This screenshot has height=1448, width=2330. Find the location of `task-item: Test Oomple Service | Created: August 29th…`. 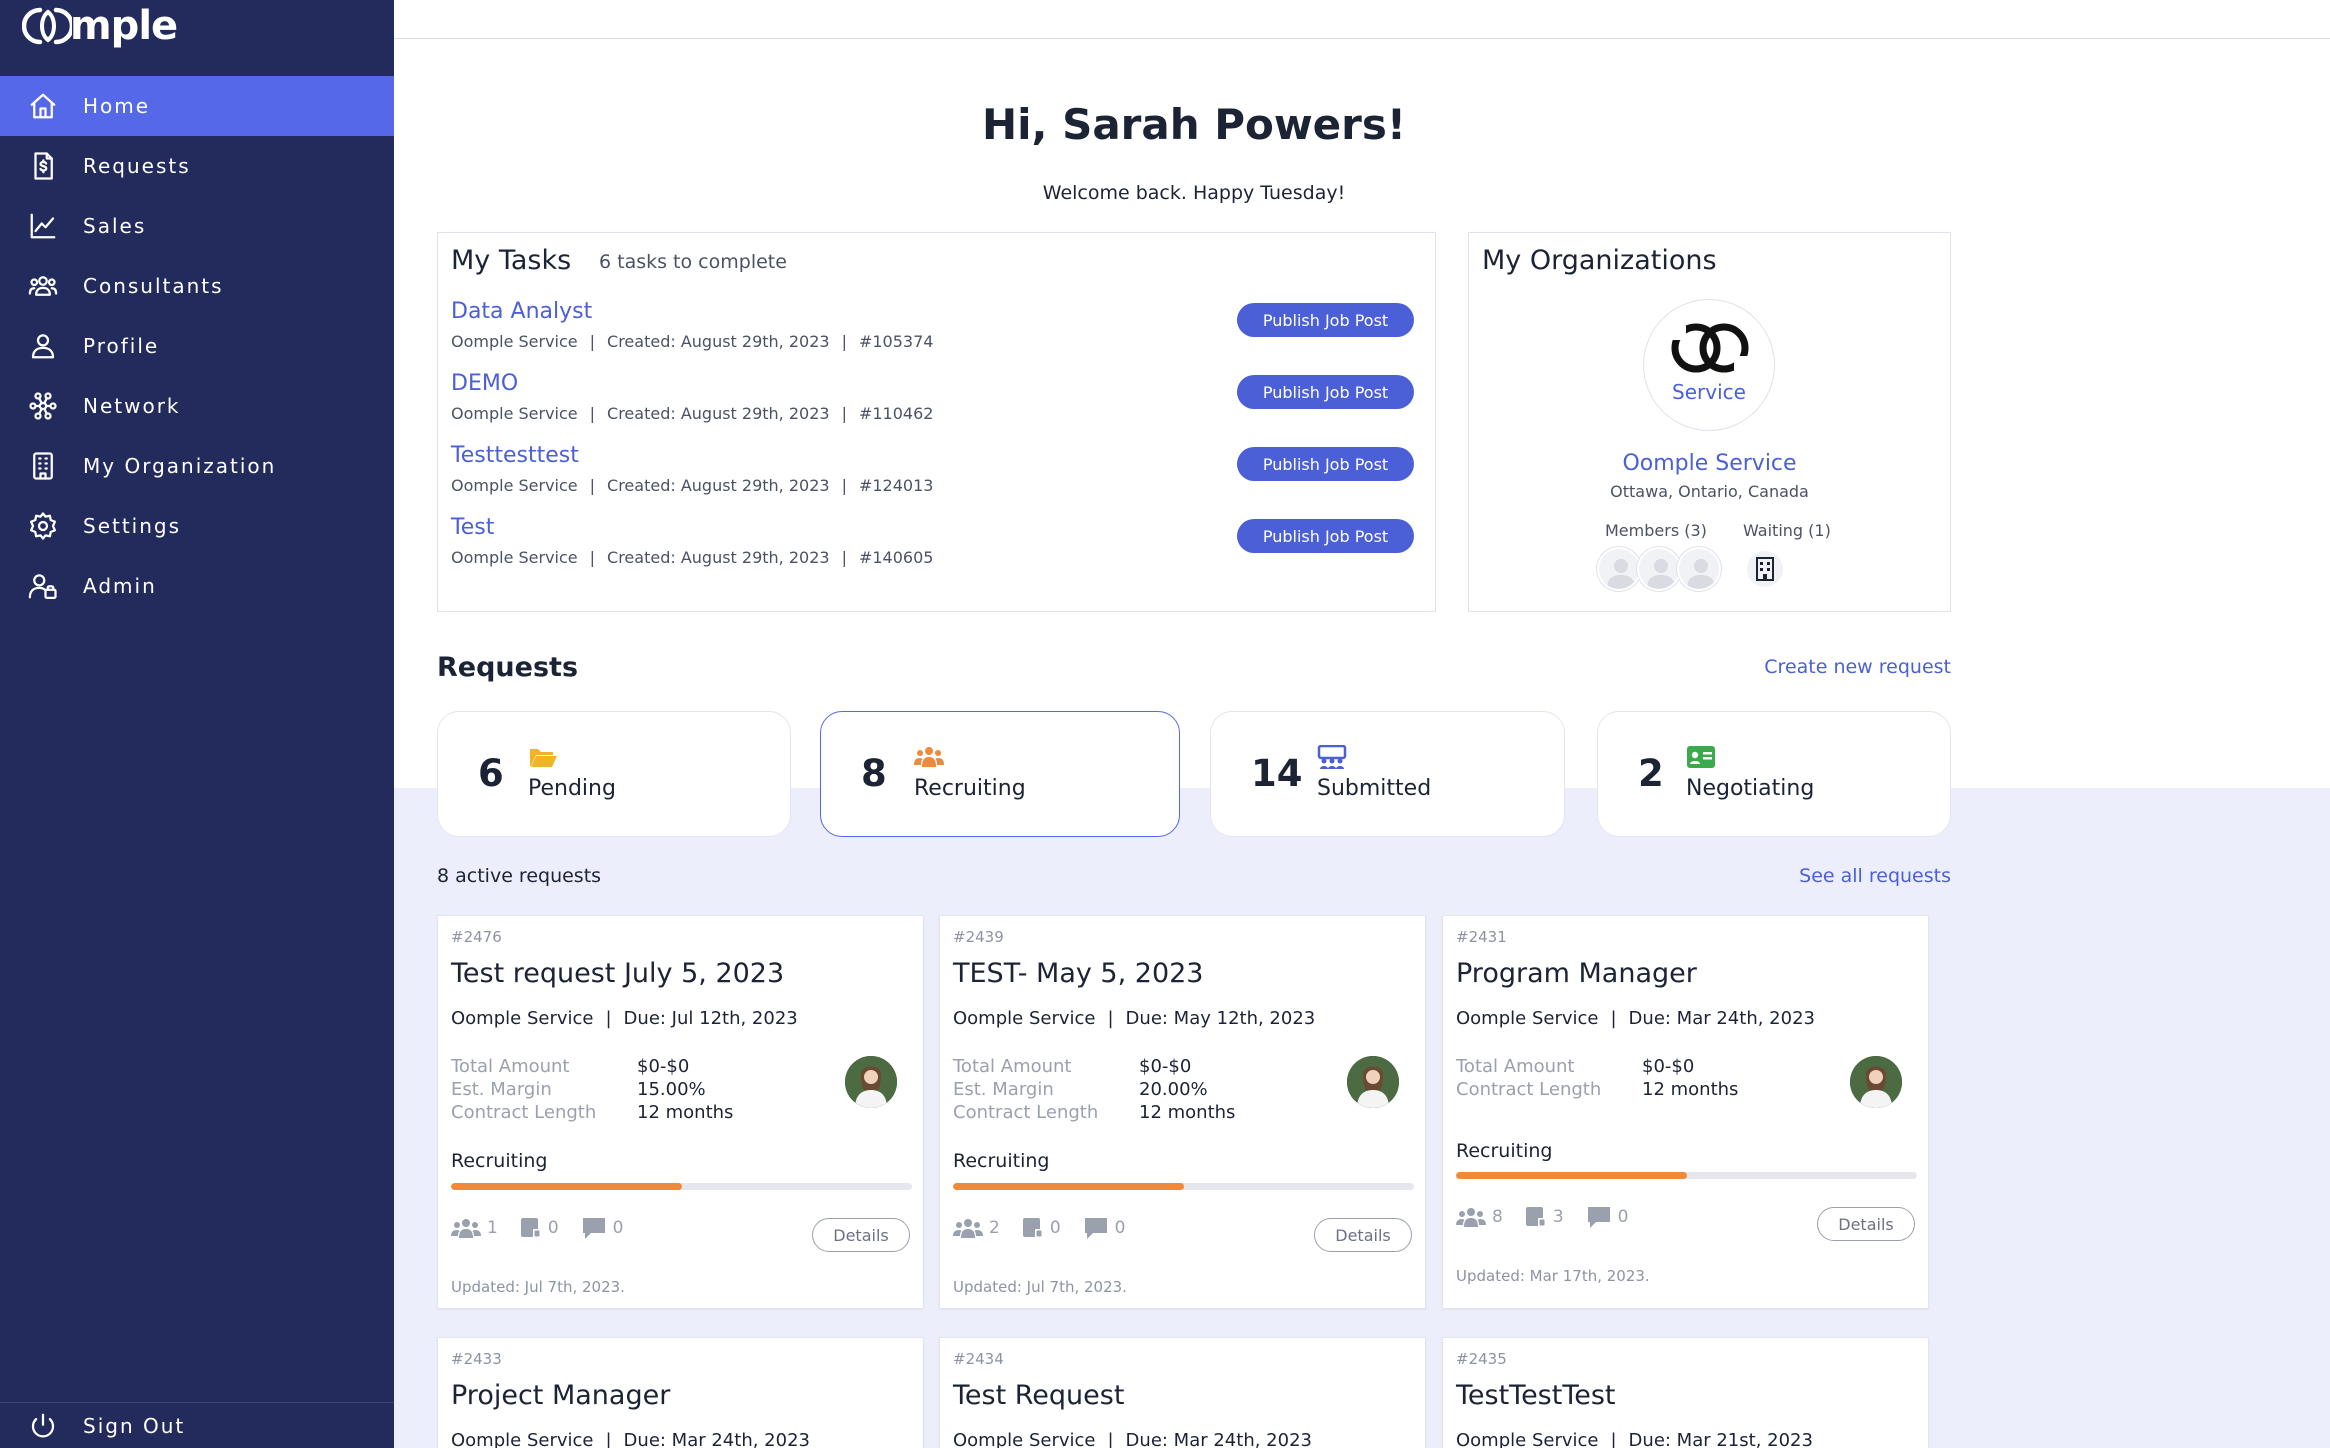

task-item: Test Oomple Service | Created: August 29th… is located at coordinates (938, 546).